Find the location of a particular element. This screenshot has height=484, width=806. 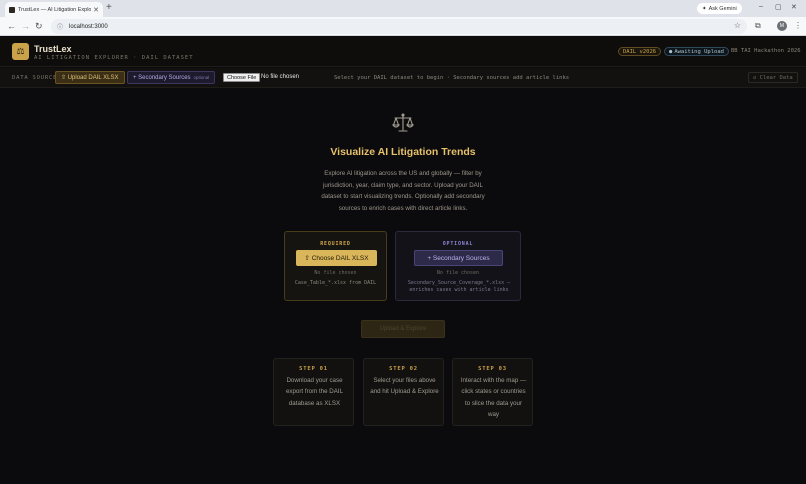

browser-toolbar: ← → ↻ ⓘ localhost:3000 ☆ ⧉ M ⋮ is located at coordinates (403, 26).